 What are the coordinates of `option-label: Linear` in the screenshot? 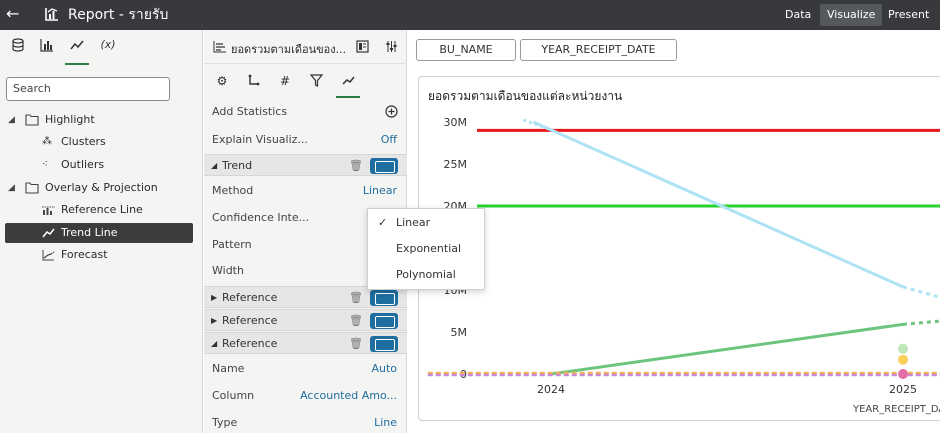 It's located at (413, 222).